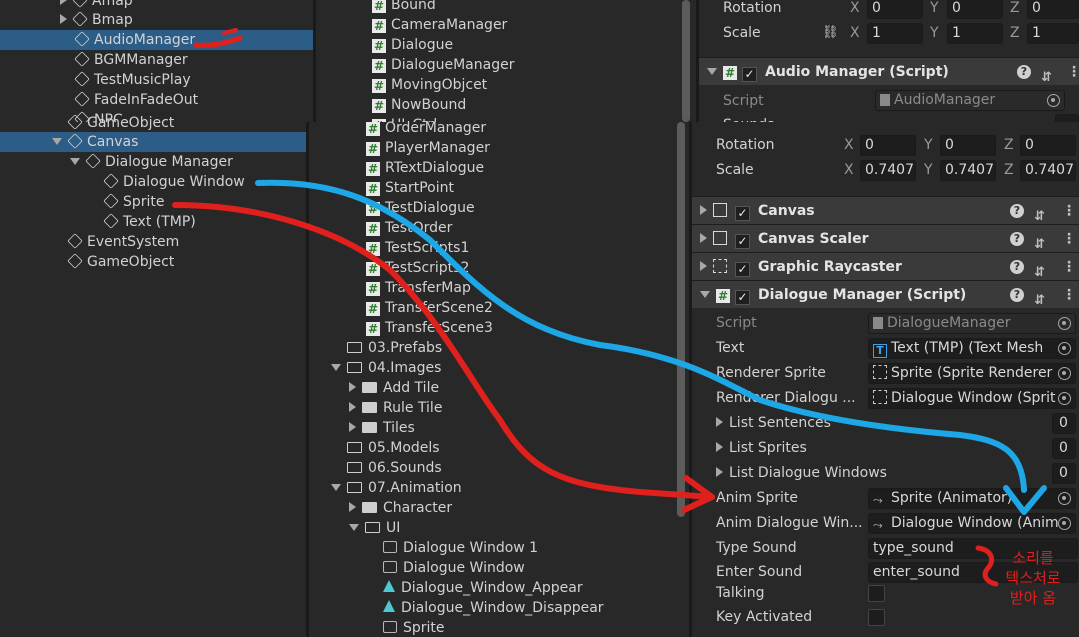 The image size is (1079, 637). What do you see at coordinates (968, 170) in the screenshot?
I see `scale-y-field: 0.7407` at bounding box center [968, 170].